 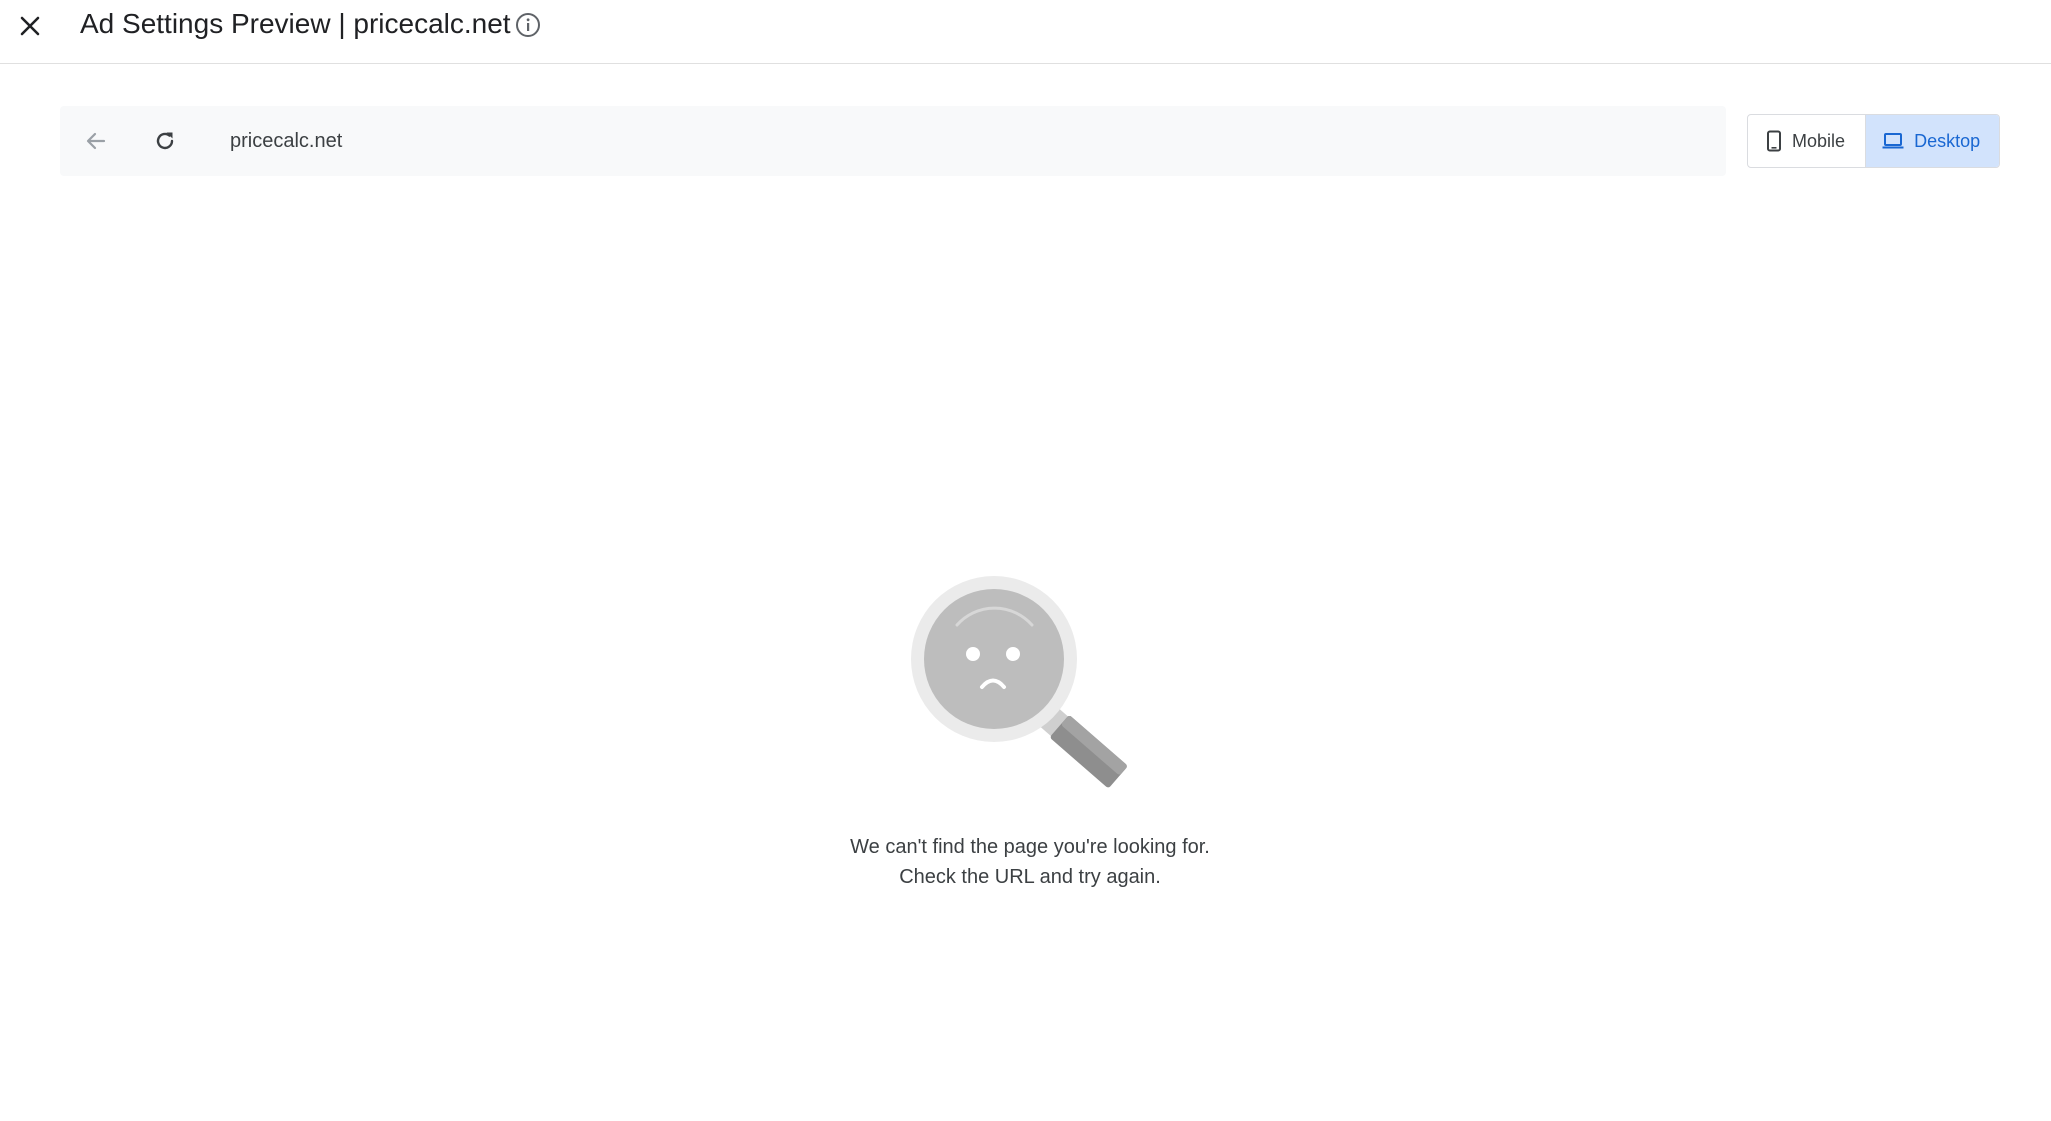 I want to click on phone-icon, so click(x=1774, y=141).